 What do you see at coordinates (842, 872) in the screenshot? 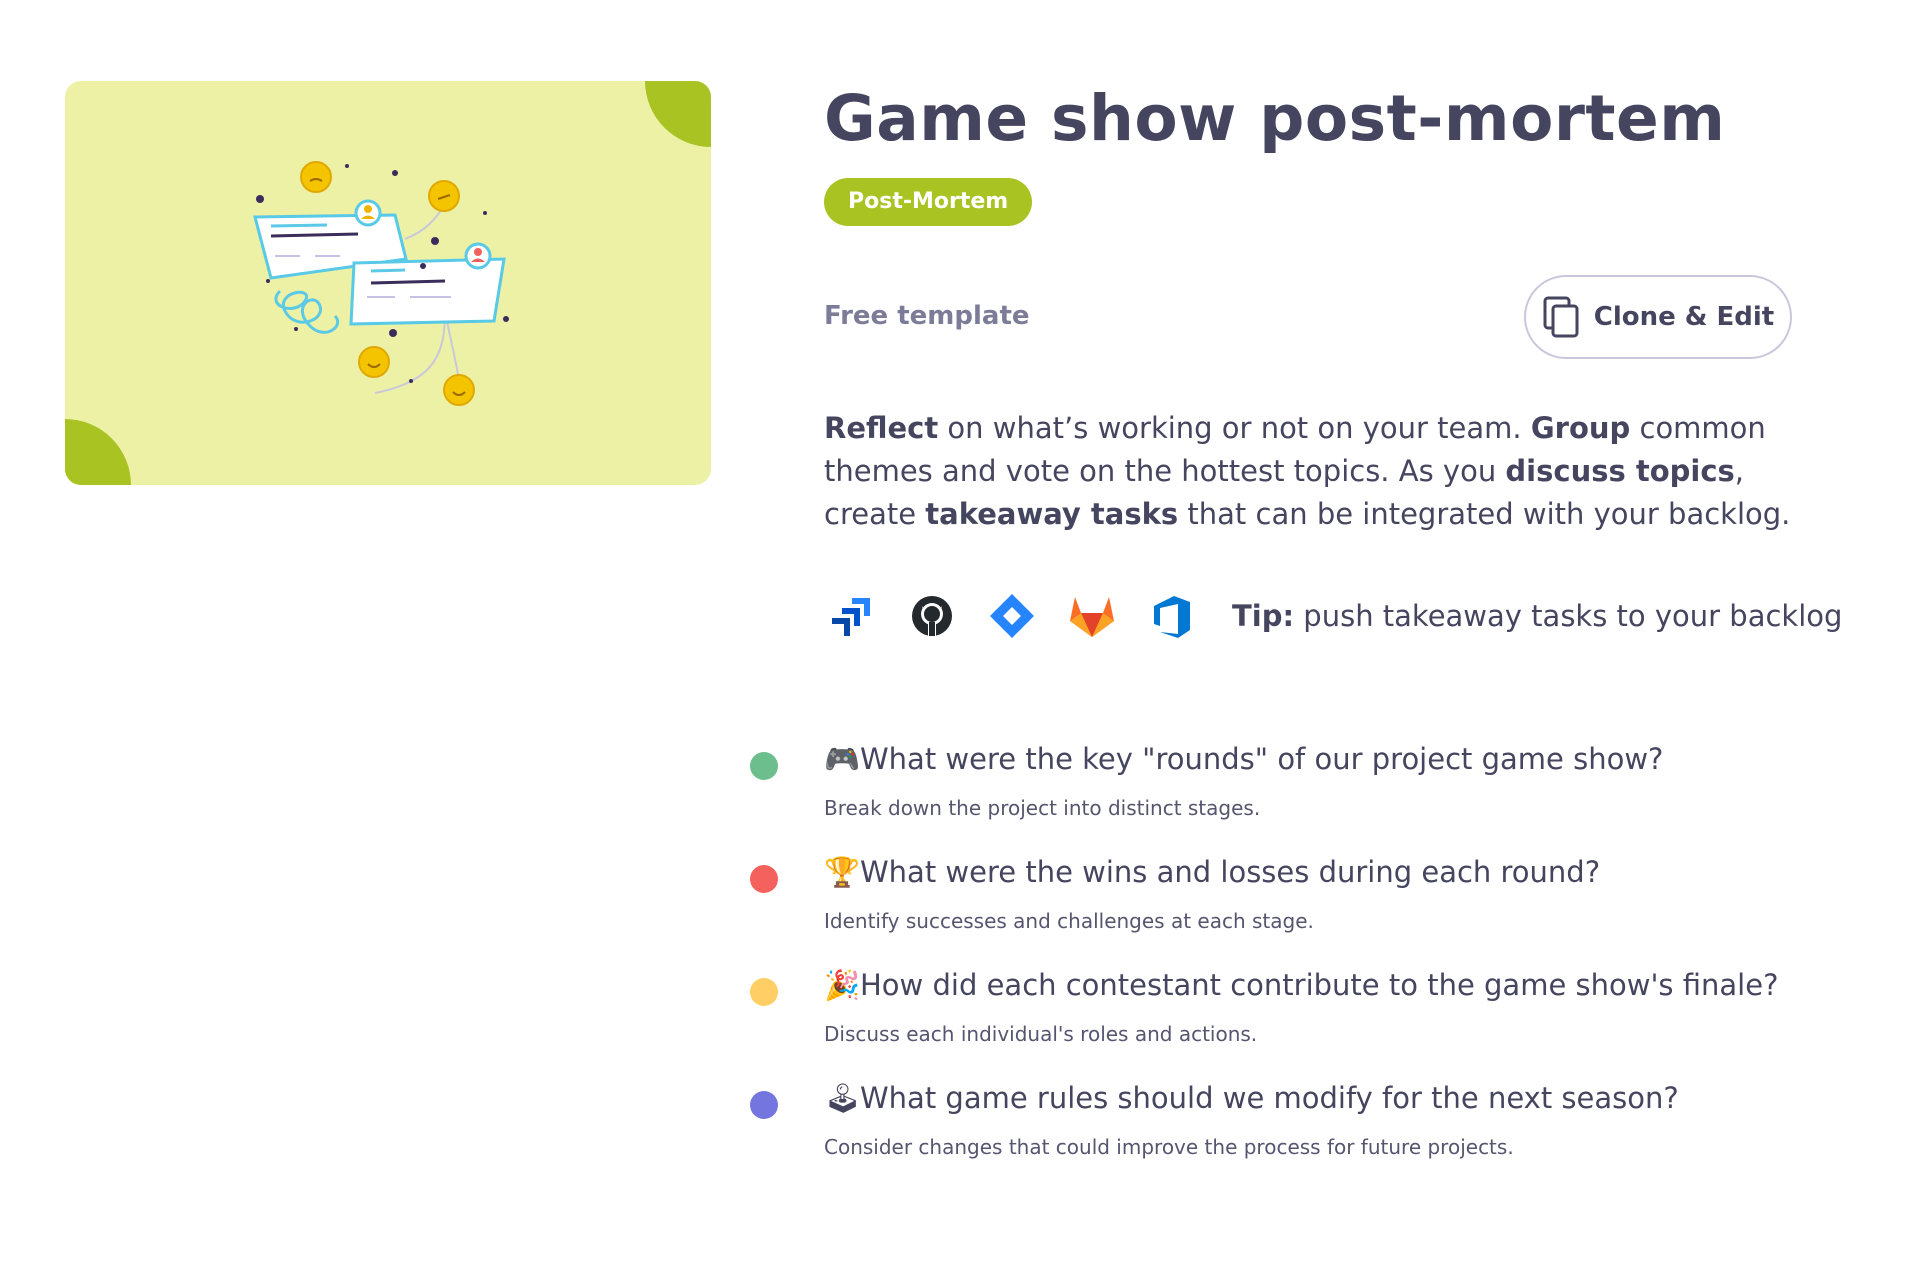
I see `trophy-icon: 🏆` at bounding box center [842, 872].